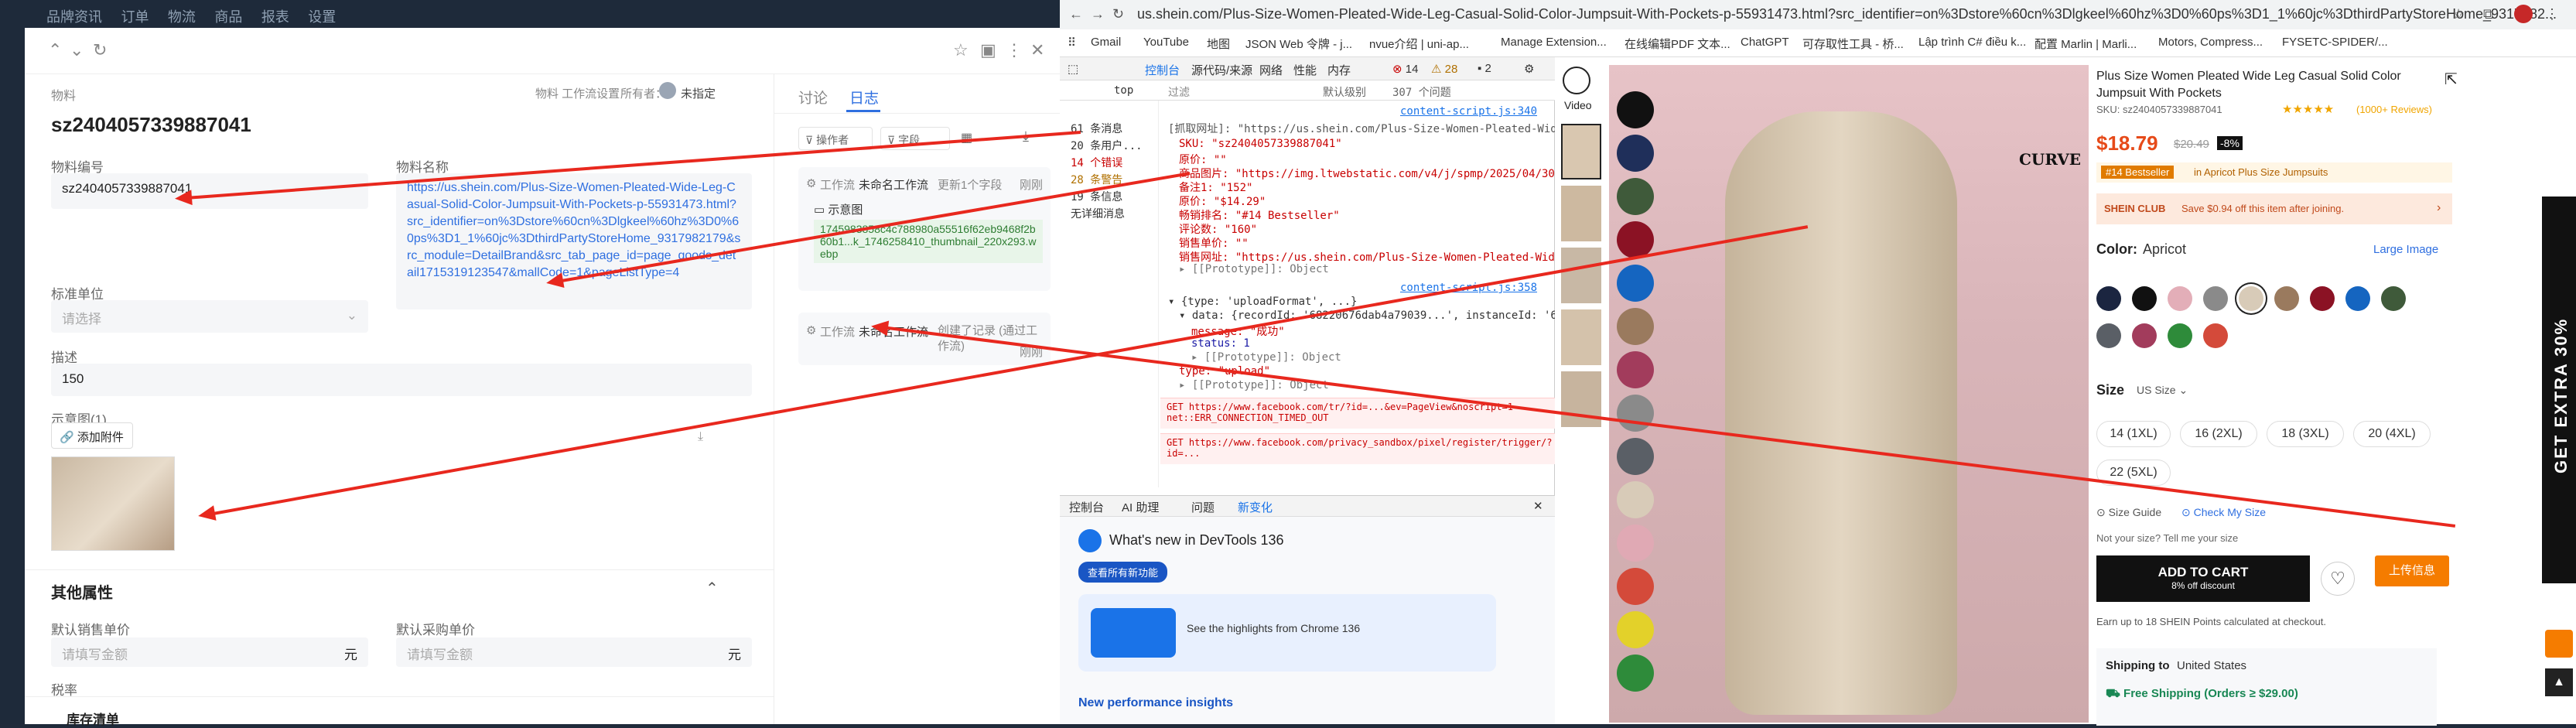  I want to click on forward-icon: →, so click(1098, 14).